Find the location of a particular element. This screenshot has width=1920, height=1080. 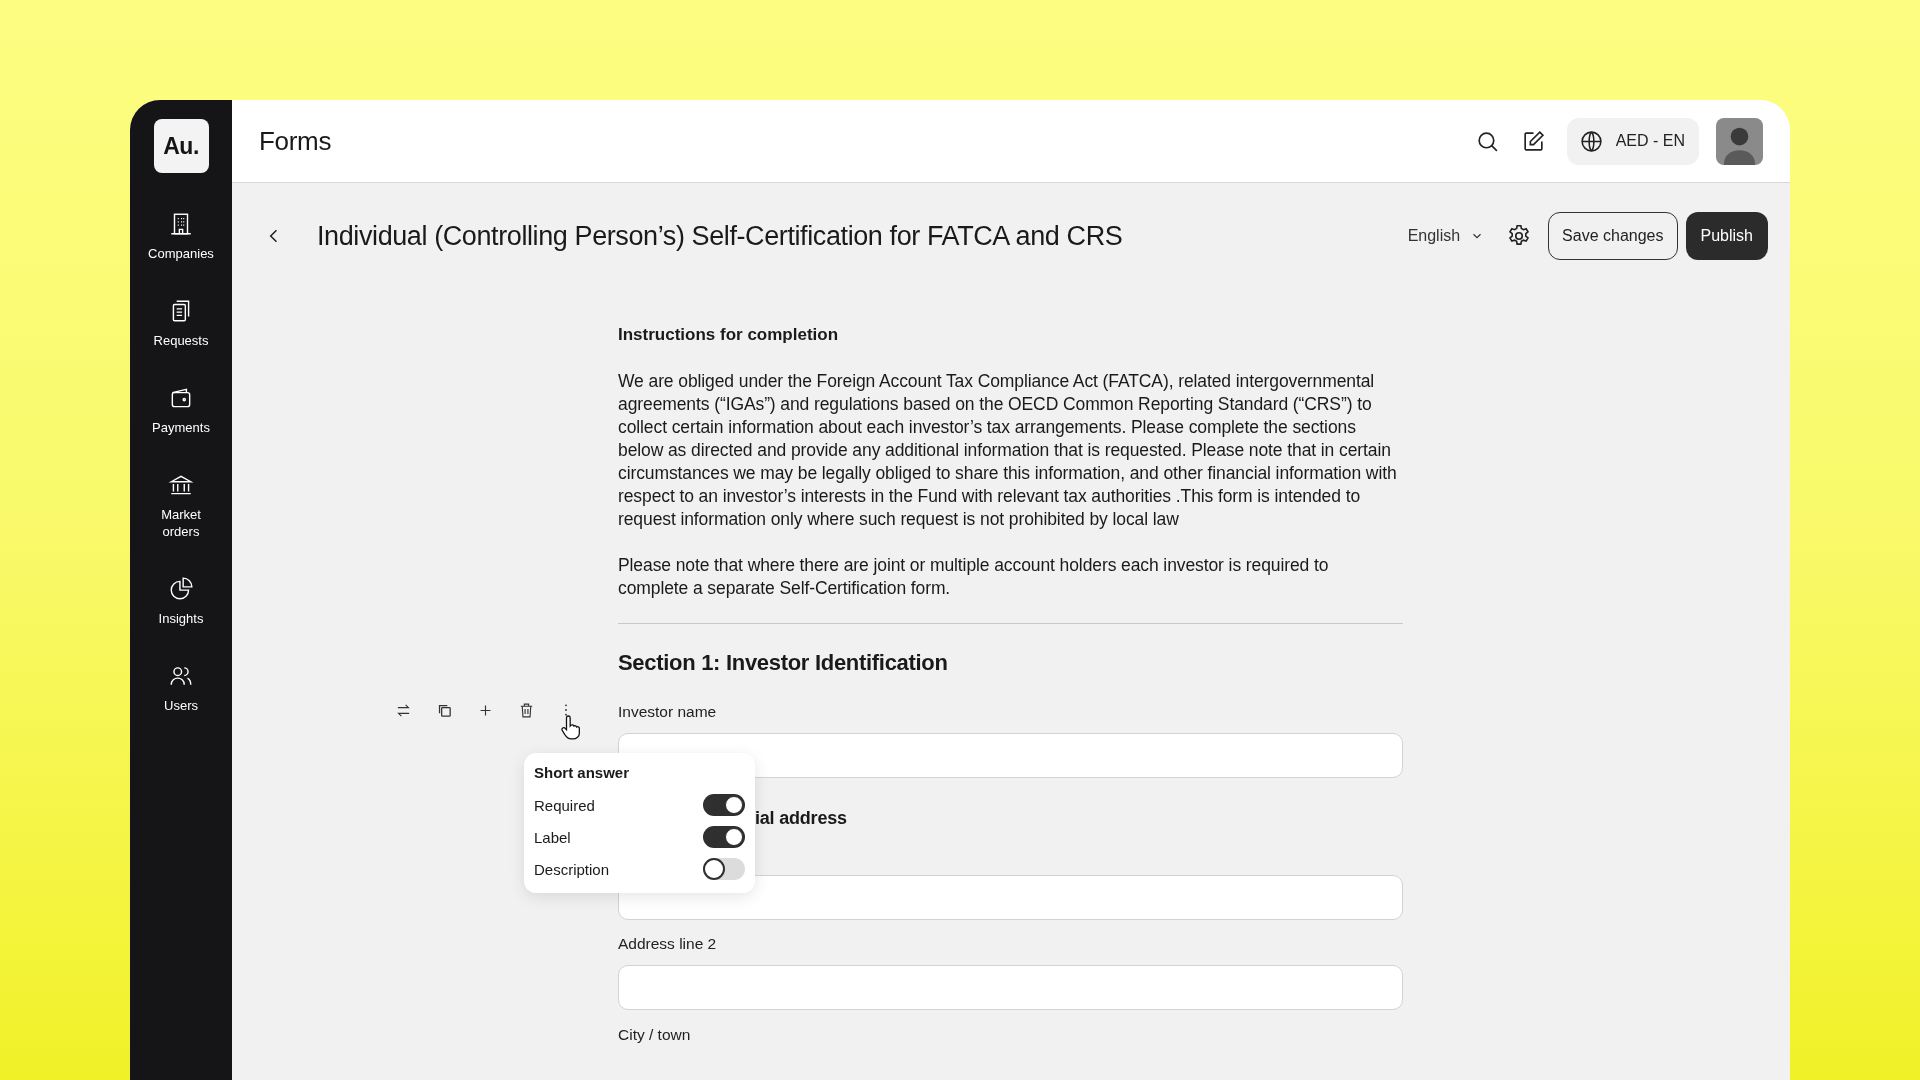

language-dropdown: English is located at coordinates (1446, 236).